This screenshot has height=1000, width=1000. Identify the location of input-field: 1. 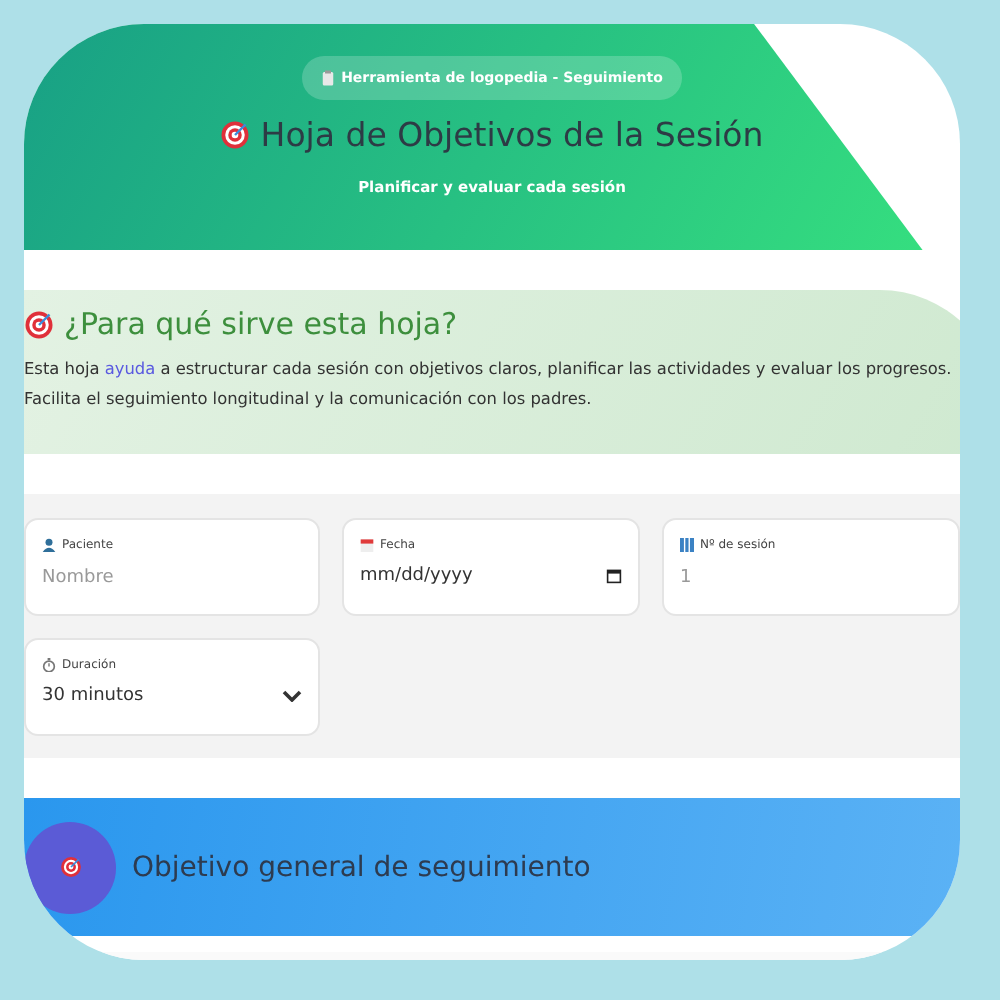
(811, 578).